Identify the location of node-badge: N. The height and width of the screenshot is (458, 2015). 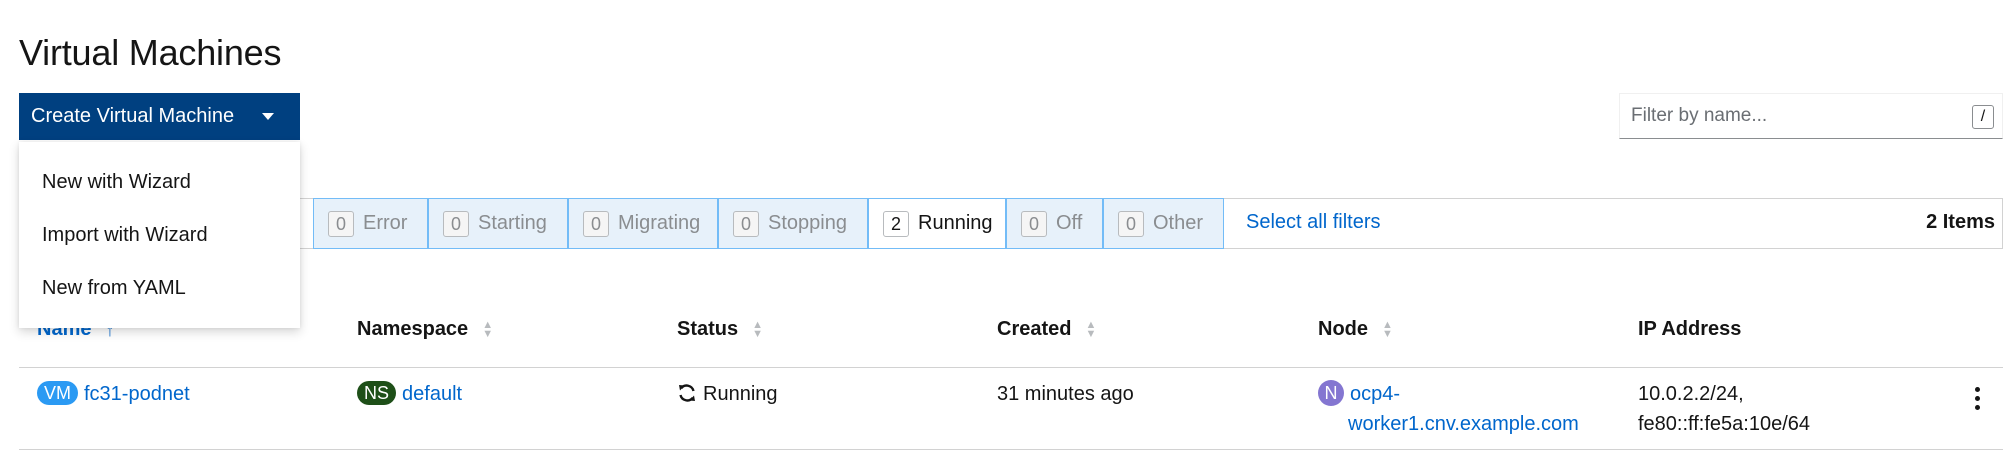
(1331, 393).